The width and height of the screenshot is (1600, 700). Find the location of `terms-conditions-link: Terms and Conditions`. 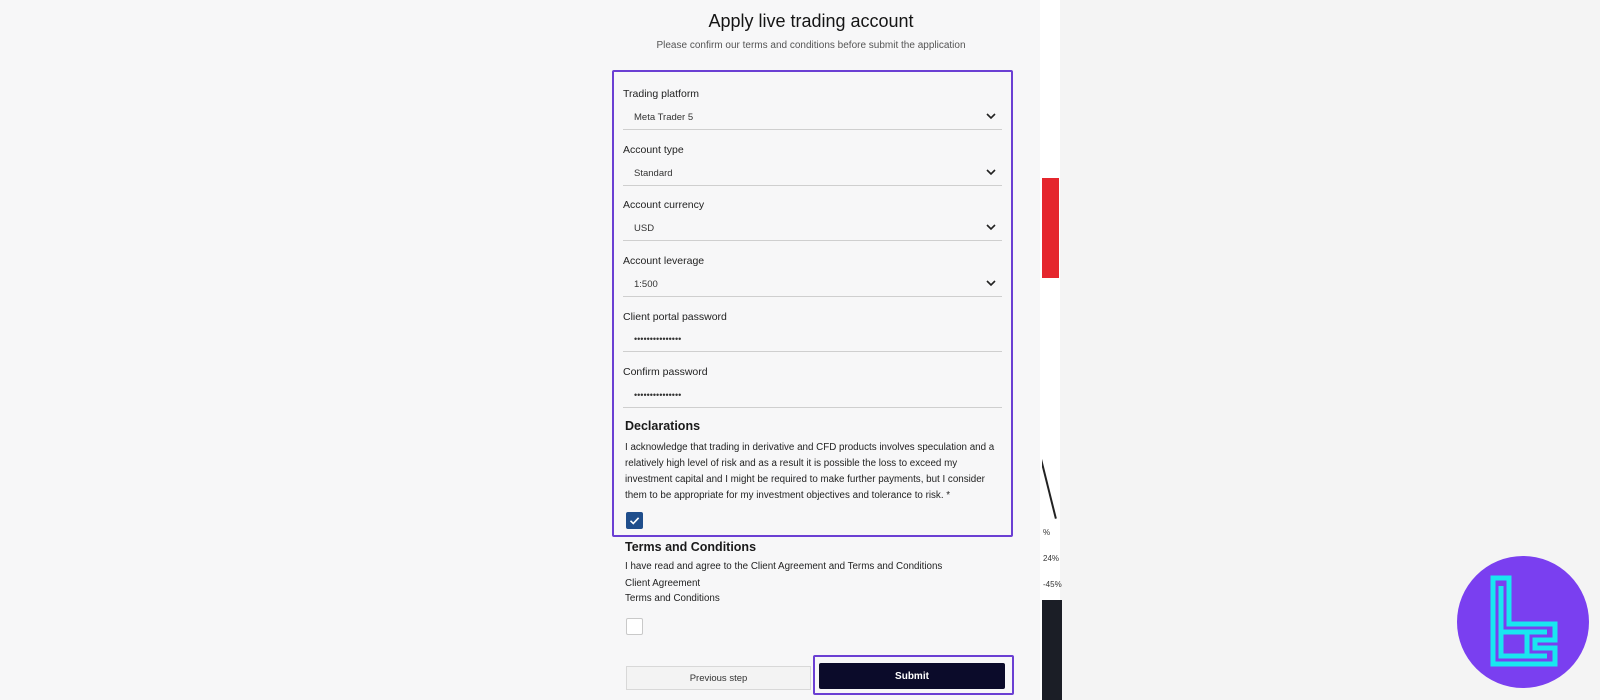

terms-conditions-link: Terms and Conditions is located at coordinates (672, 598).